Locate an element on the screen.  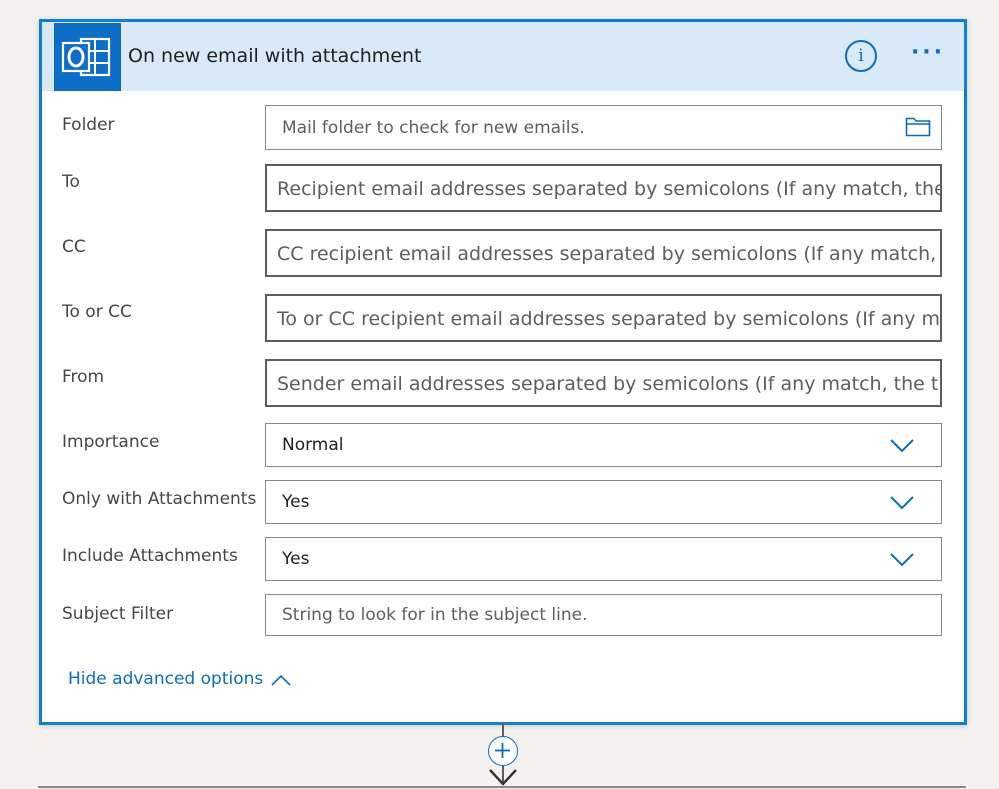
only-with-attachments-dropdown: Yes is located at coordinates (603, 502).